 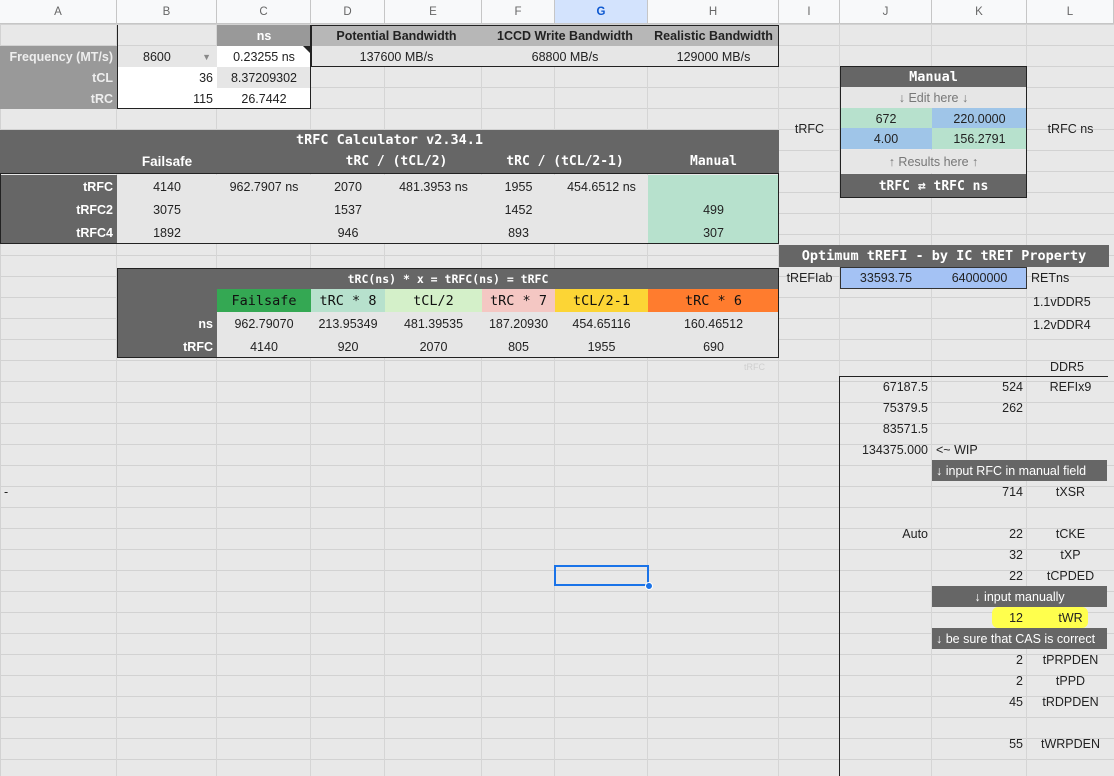 I want to click on col-header-d: D, so click(x=348, y=12).